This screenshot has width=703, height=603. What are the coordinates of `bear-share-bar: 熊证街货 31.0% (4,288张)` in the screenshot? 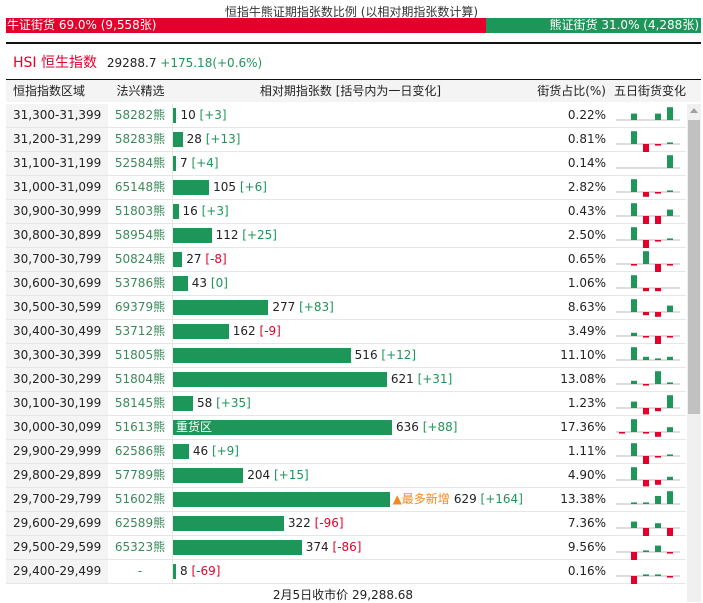 It's located at (593, 25).